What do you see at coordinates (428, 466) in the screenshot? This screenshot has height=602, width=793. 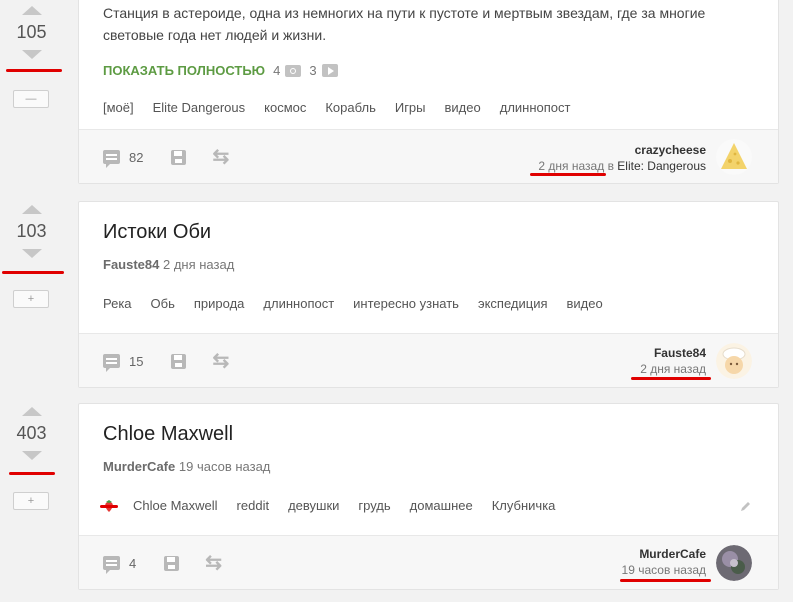 I see `story-meta: MurderCafe 19 часов назад` at bounding box center [428, 466].